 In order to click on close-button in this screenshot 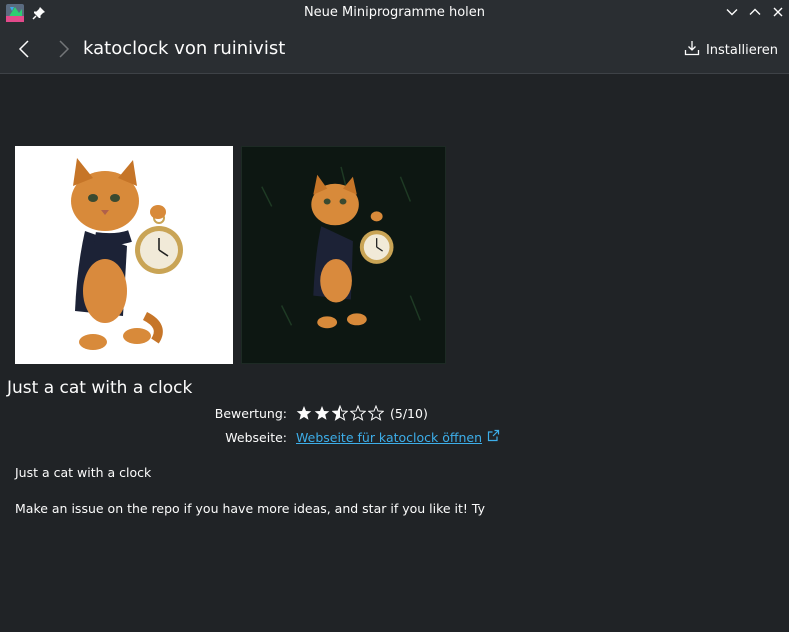, I will do `click(778, 12)`.